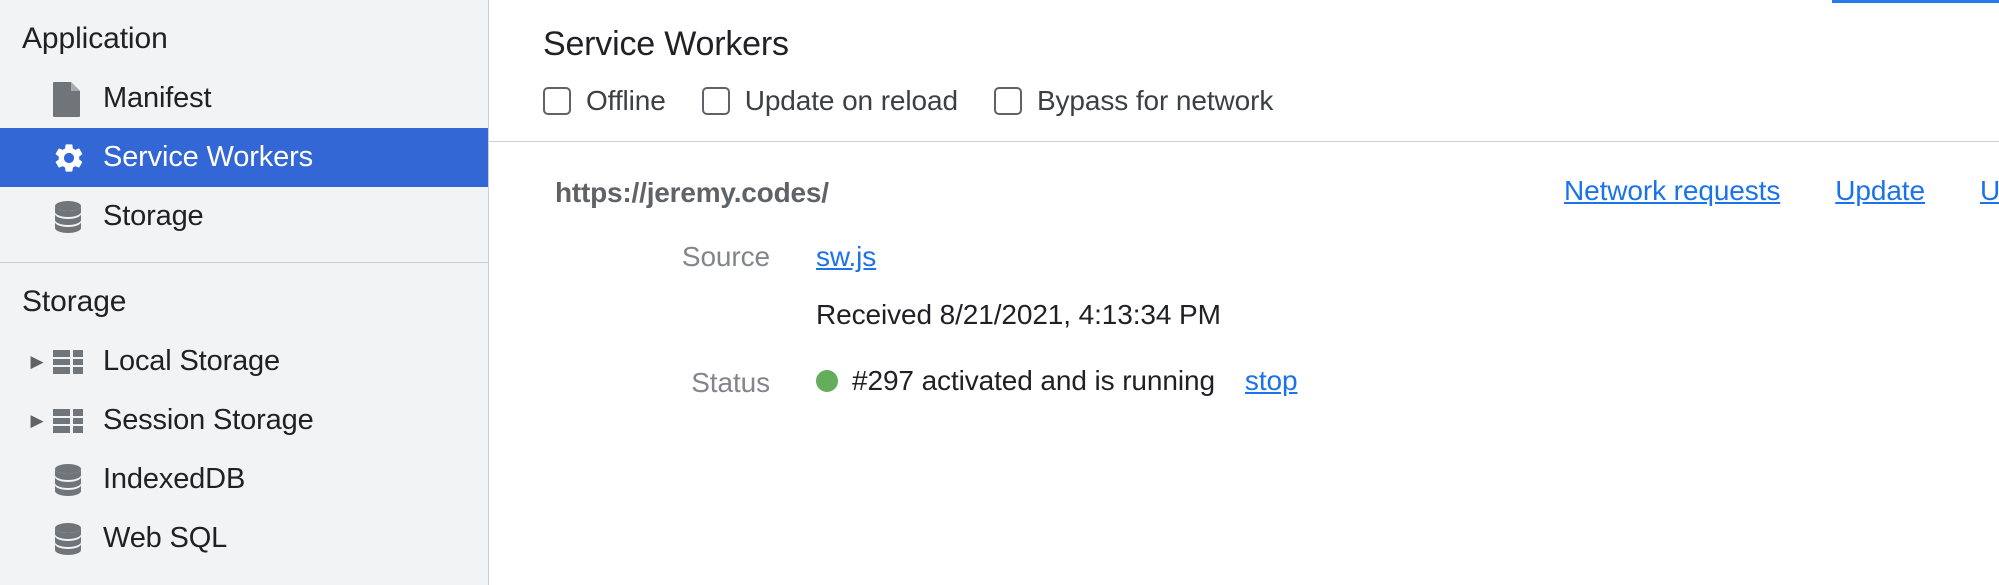 This screenshot has height=585, width=1999. I want to click on sidebar-item-storage: Storage, so click(244, 216).